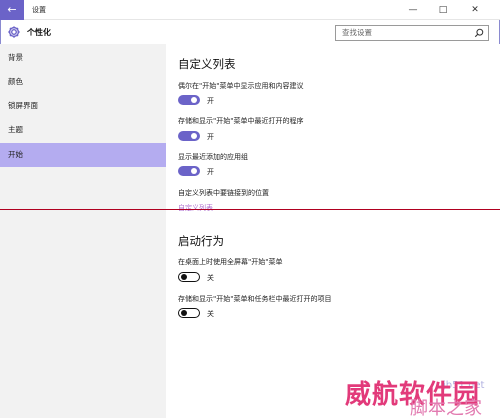 This screenshot has height=418, width=500. Describe the element at coordinates (201, 241) in the screenshot. I see `section-title-startup: 启动行为` at that location.